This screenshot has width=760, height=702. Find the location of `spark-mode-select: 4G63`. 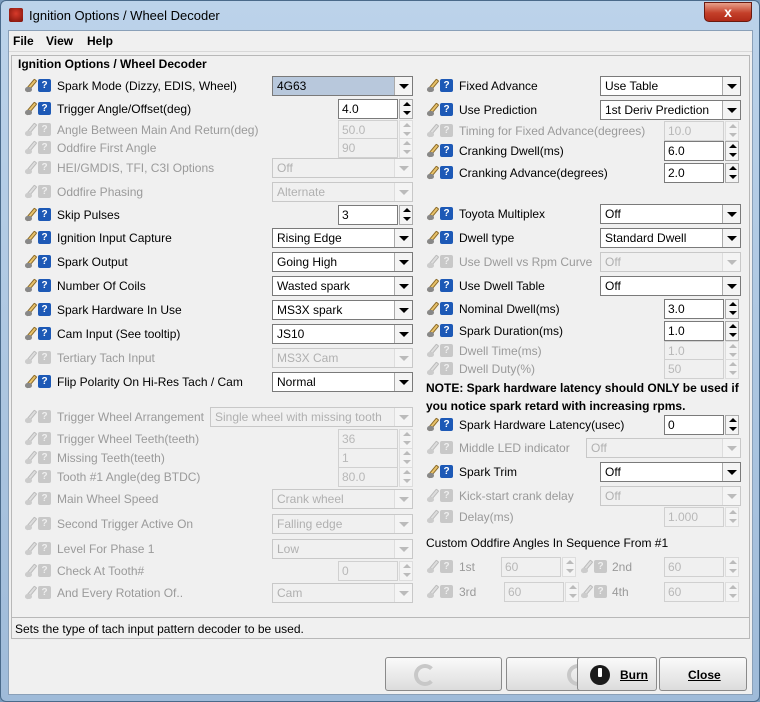

spark-mode-select: 4G63 is located at coordinates (342, 86).